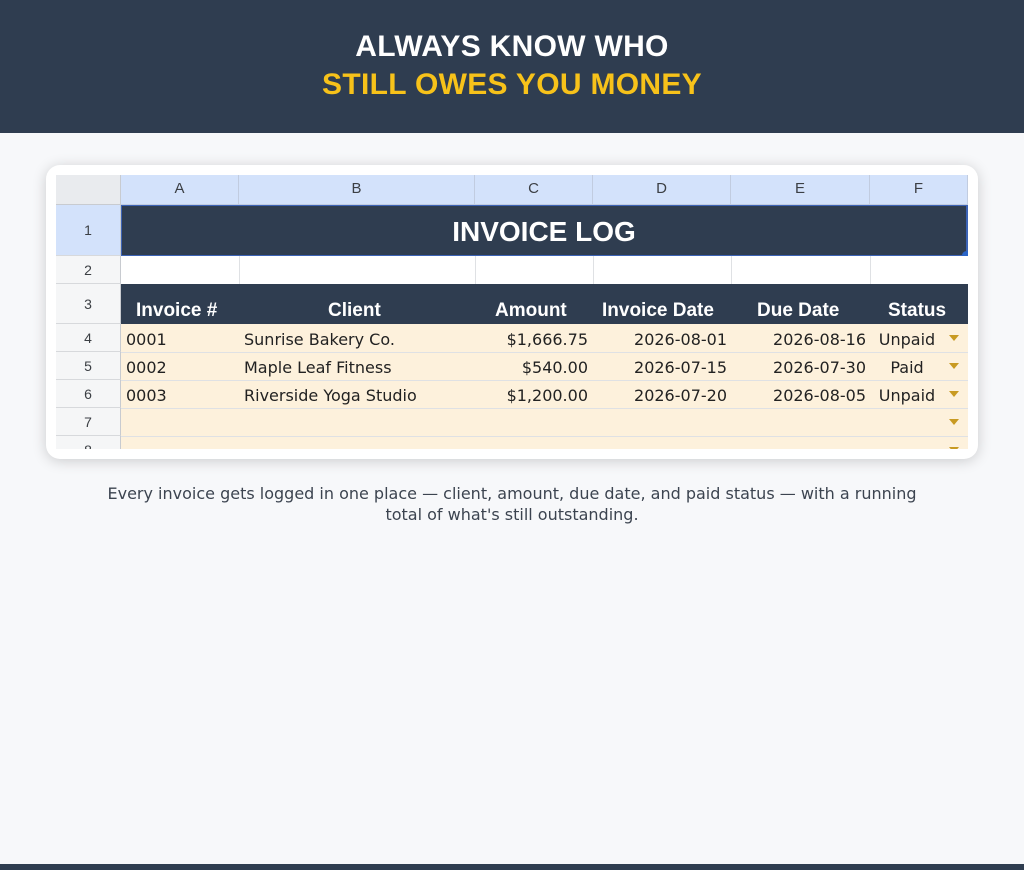 This screenshot has width=1024, height=870. Describe the element at coordinates (512, 84) in the screenshot. I see `headline-line-2: STILL OWES YOU MONEY` at that location.